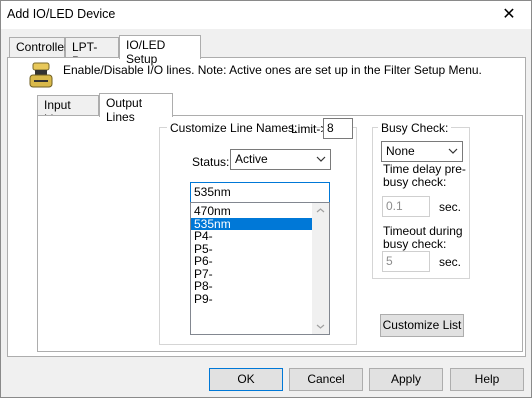  I want to click on window-title: Add IO/LED Device, so click(61, 14).